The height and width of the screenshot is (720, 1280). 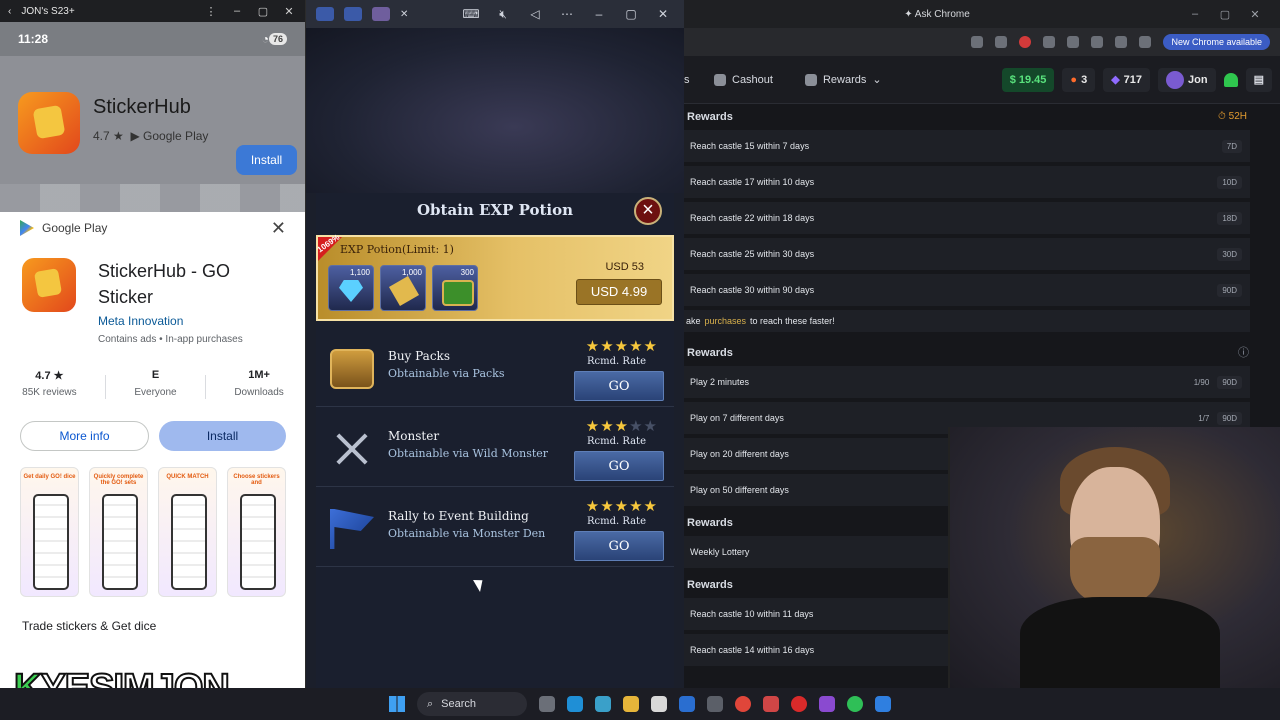 What do you see at coordinates (352, 369) in the screenshot?
I see `pack-chest-icon` at bounding box center [352, 369].